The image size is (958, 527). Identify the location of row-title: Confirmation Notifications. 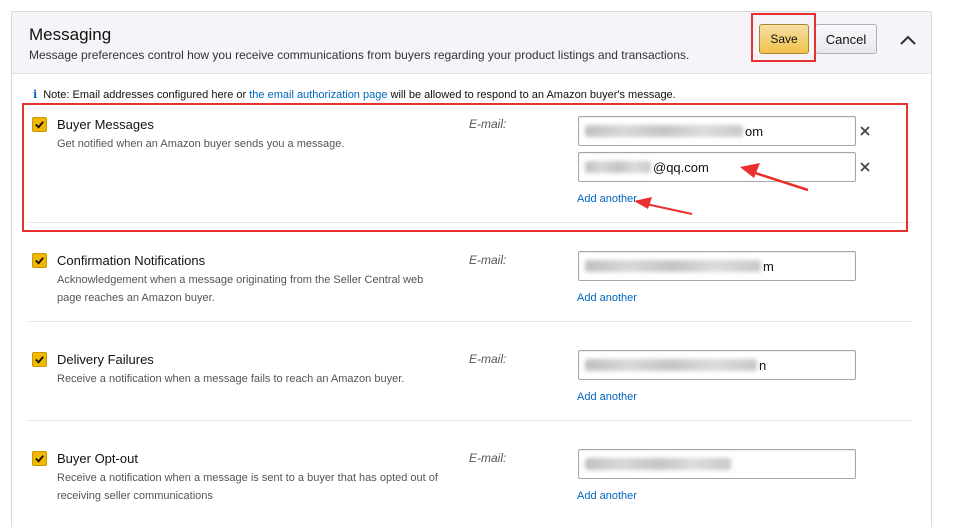
(131, 260).